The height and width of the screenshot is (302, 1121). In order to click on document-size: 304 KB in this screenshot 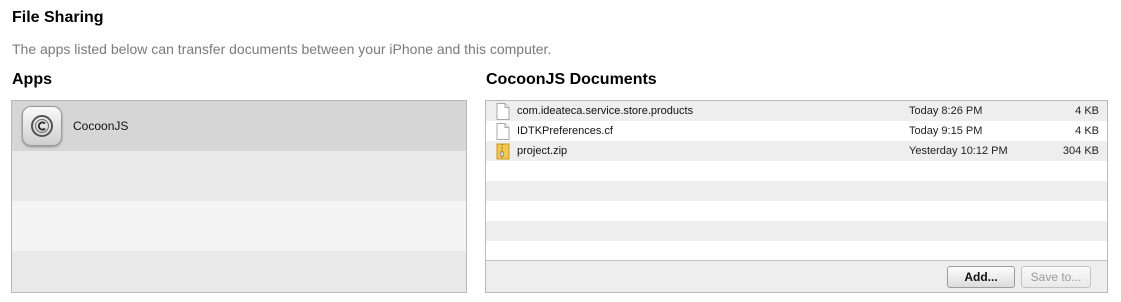, I will do `click(1080, 151)`.